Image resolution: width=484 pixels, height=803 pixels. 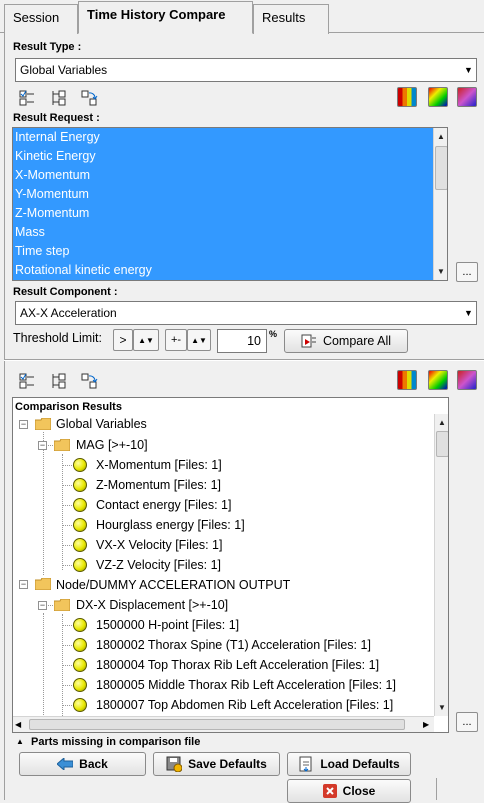 What do you see at coordinates (273, 334) in the screenshot?
I see `percent-unit: %` at bounding box center [273, 334].